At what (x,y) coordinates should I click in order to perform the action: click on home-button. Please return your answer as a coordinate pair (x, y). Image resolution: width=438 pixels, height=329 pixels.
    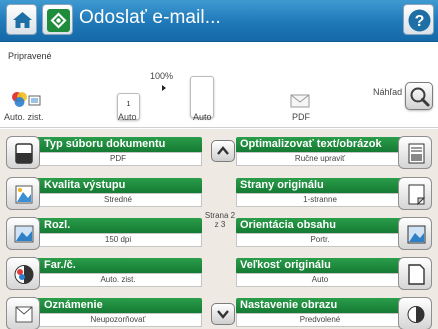
    Looking at the image, I should click on (21, 19).